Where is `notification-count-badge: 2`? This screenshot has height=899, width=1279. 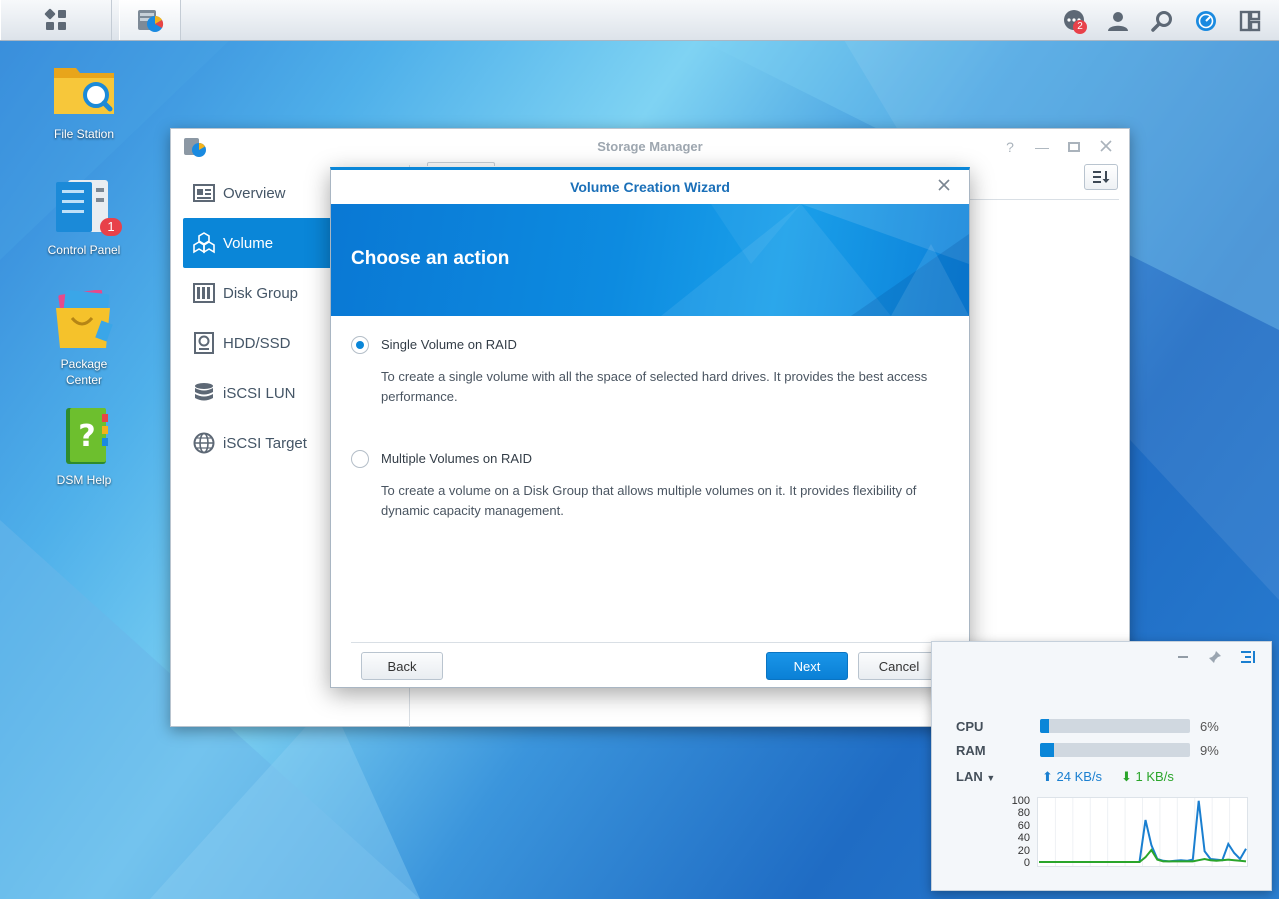
notification-count-badge: 2 is located at coordinates (1080, 27).